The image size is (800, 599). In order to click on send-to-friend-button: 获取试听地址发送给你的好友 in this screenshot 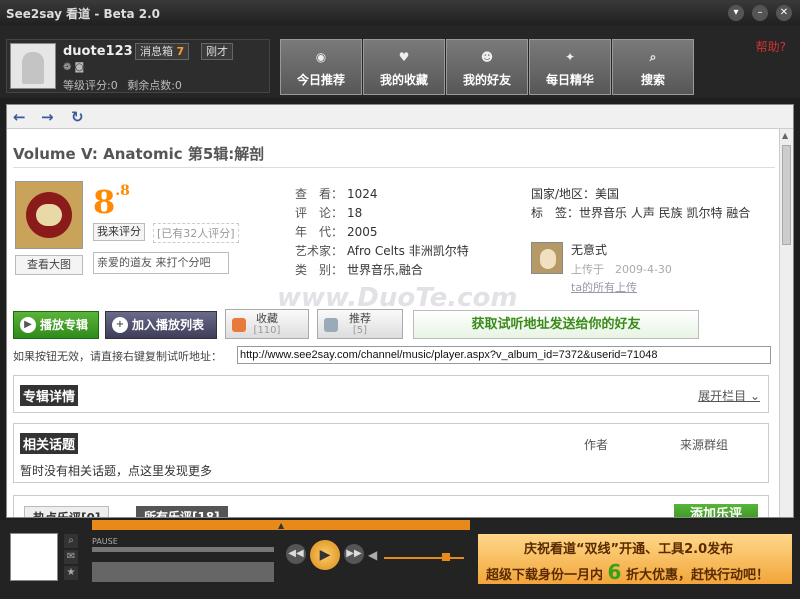, I will do `click(556, 324)`.